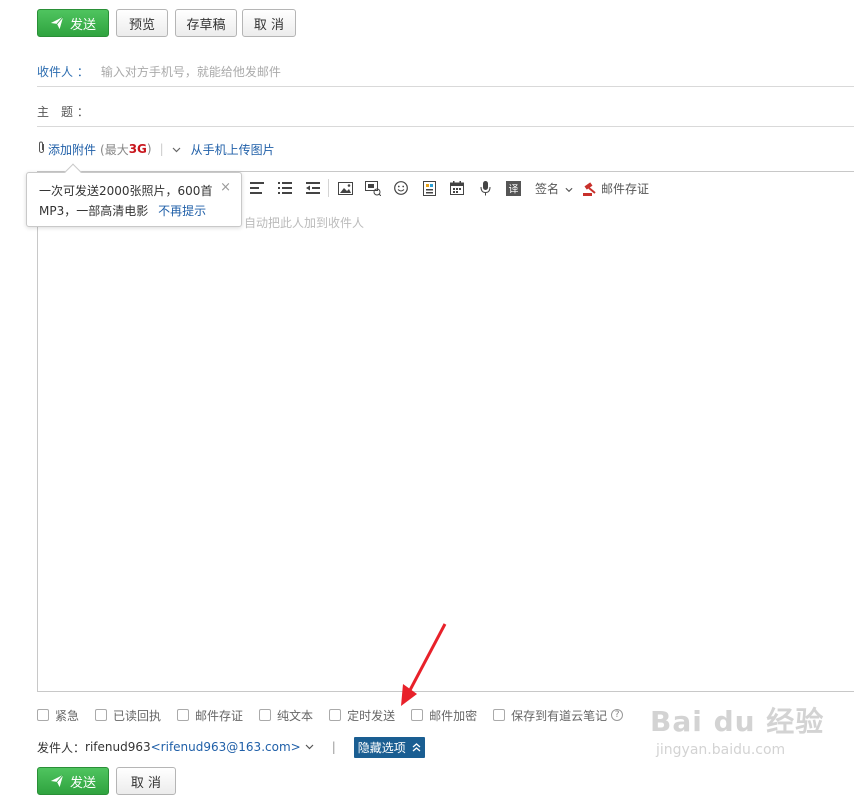  I want to click on youdao-label: 保存到有道云笔记, so click(559, 715).